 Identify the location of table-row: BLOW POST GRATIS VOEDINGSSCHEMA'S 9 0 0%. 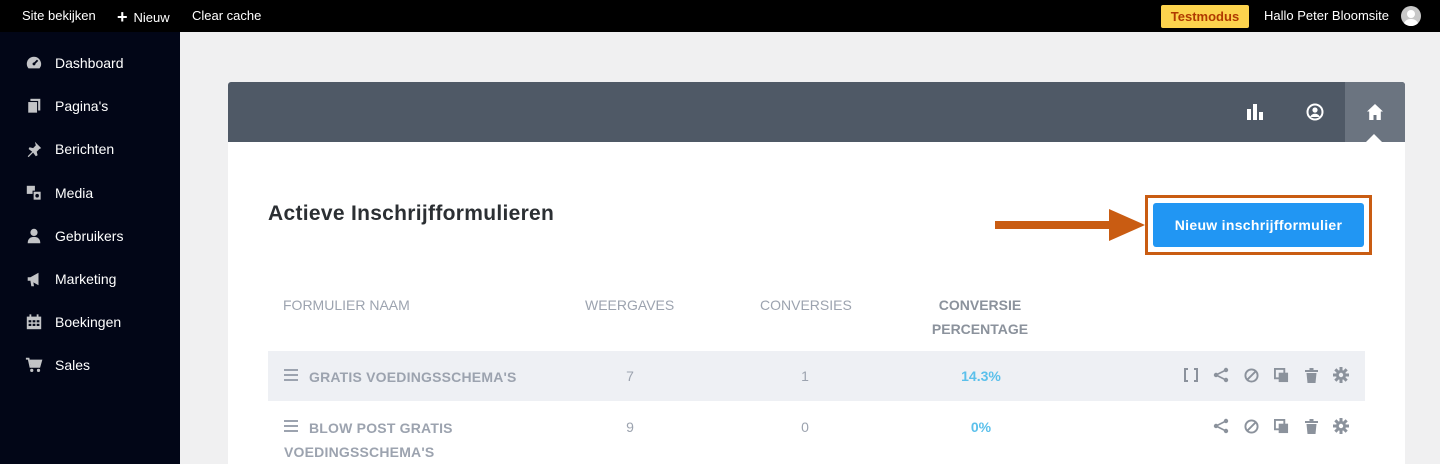
(816, 433).